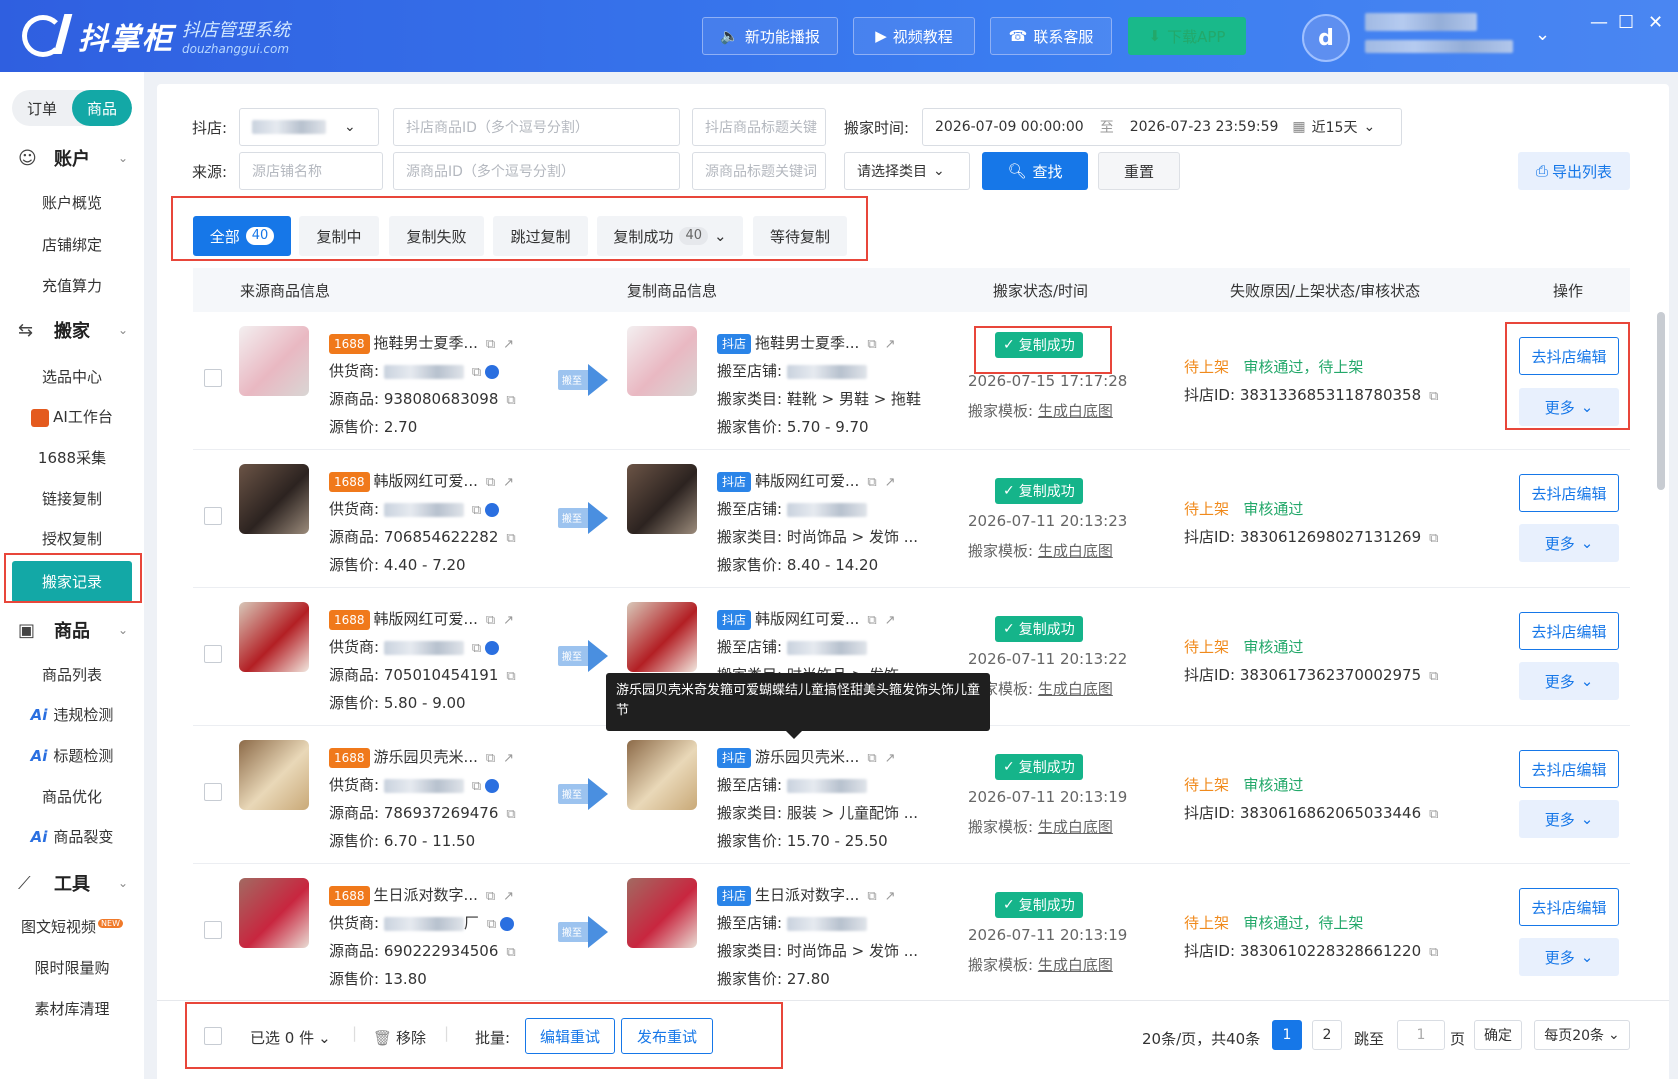 This screenshot has width=1678, height=1079. Describe the element at coordinates (1655, 22) in the screenshot. I see `close-icon: ✕` at that location.